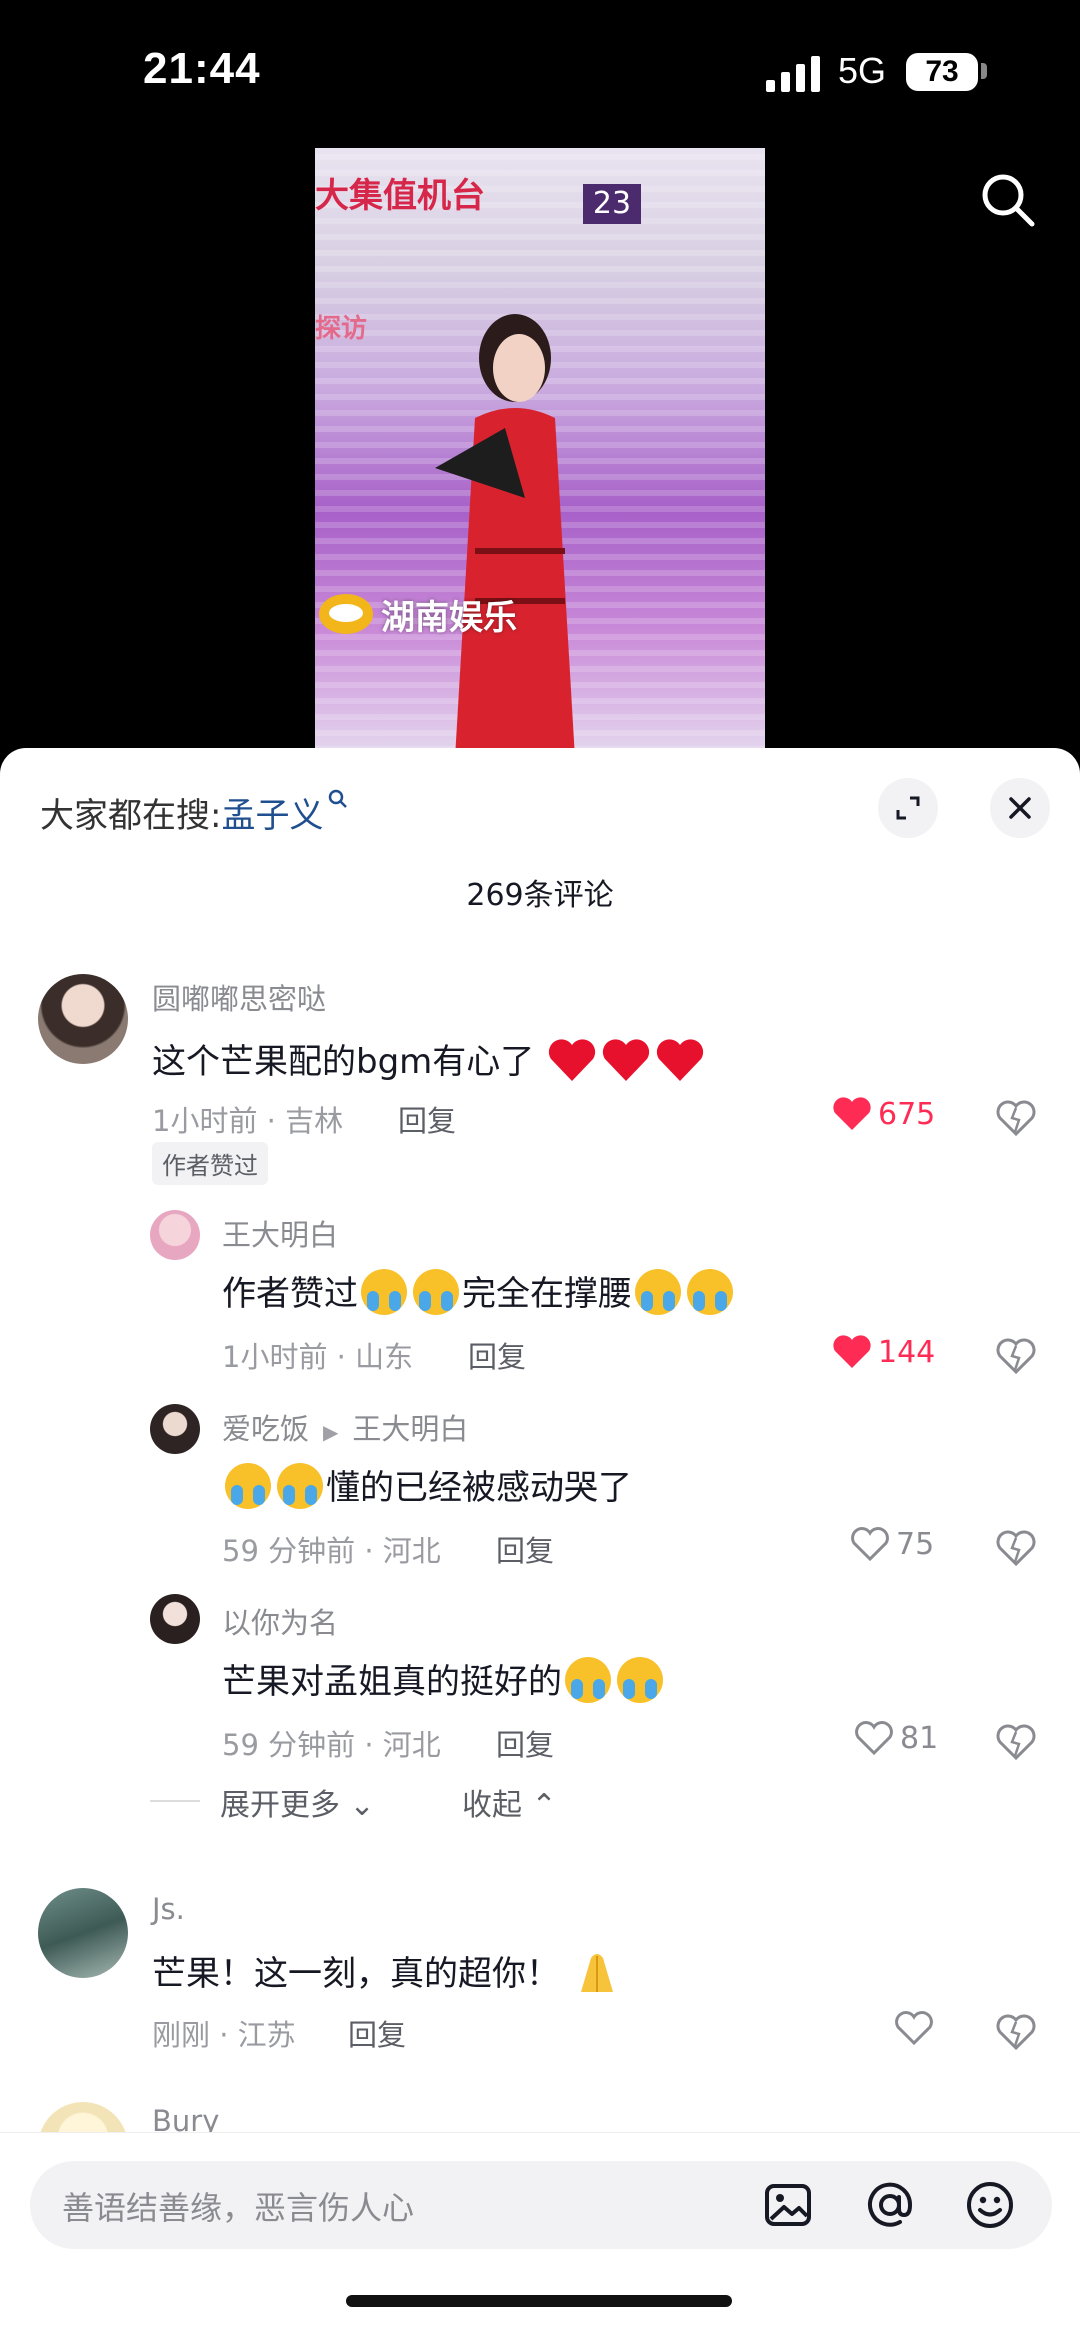  What do you see at coordinates (239, 997) in the screenshot?
I see `comment-username: 圆嘟嘟思密哒` at bounding box center [239, 997].